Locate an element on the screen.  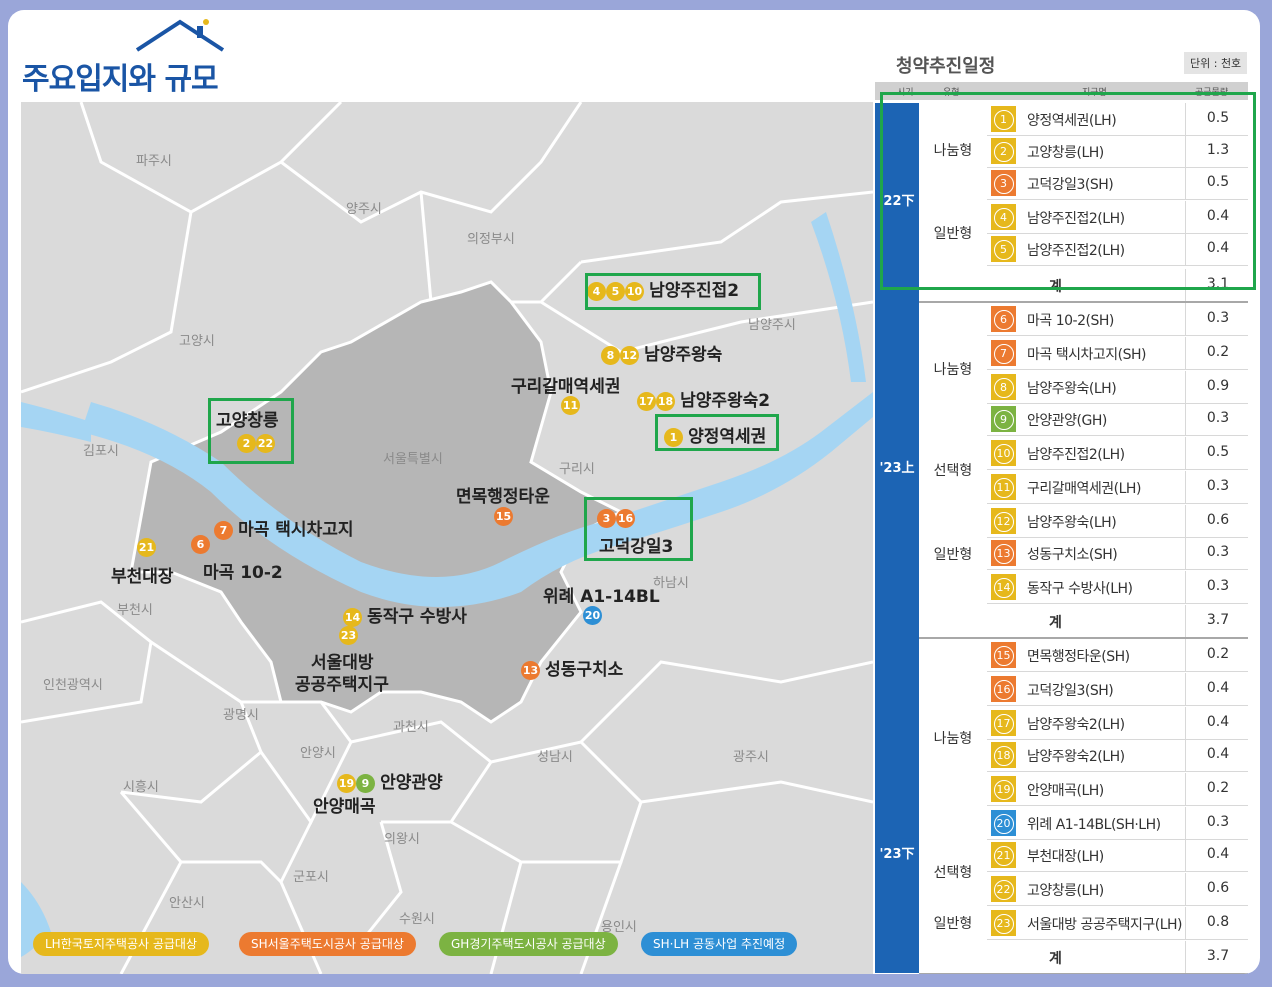
site-marker: 20 is located at coordinates (592, 615).